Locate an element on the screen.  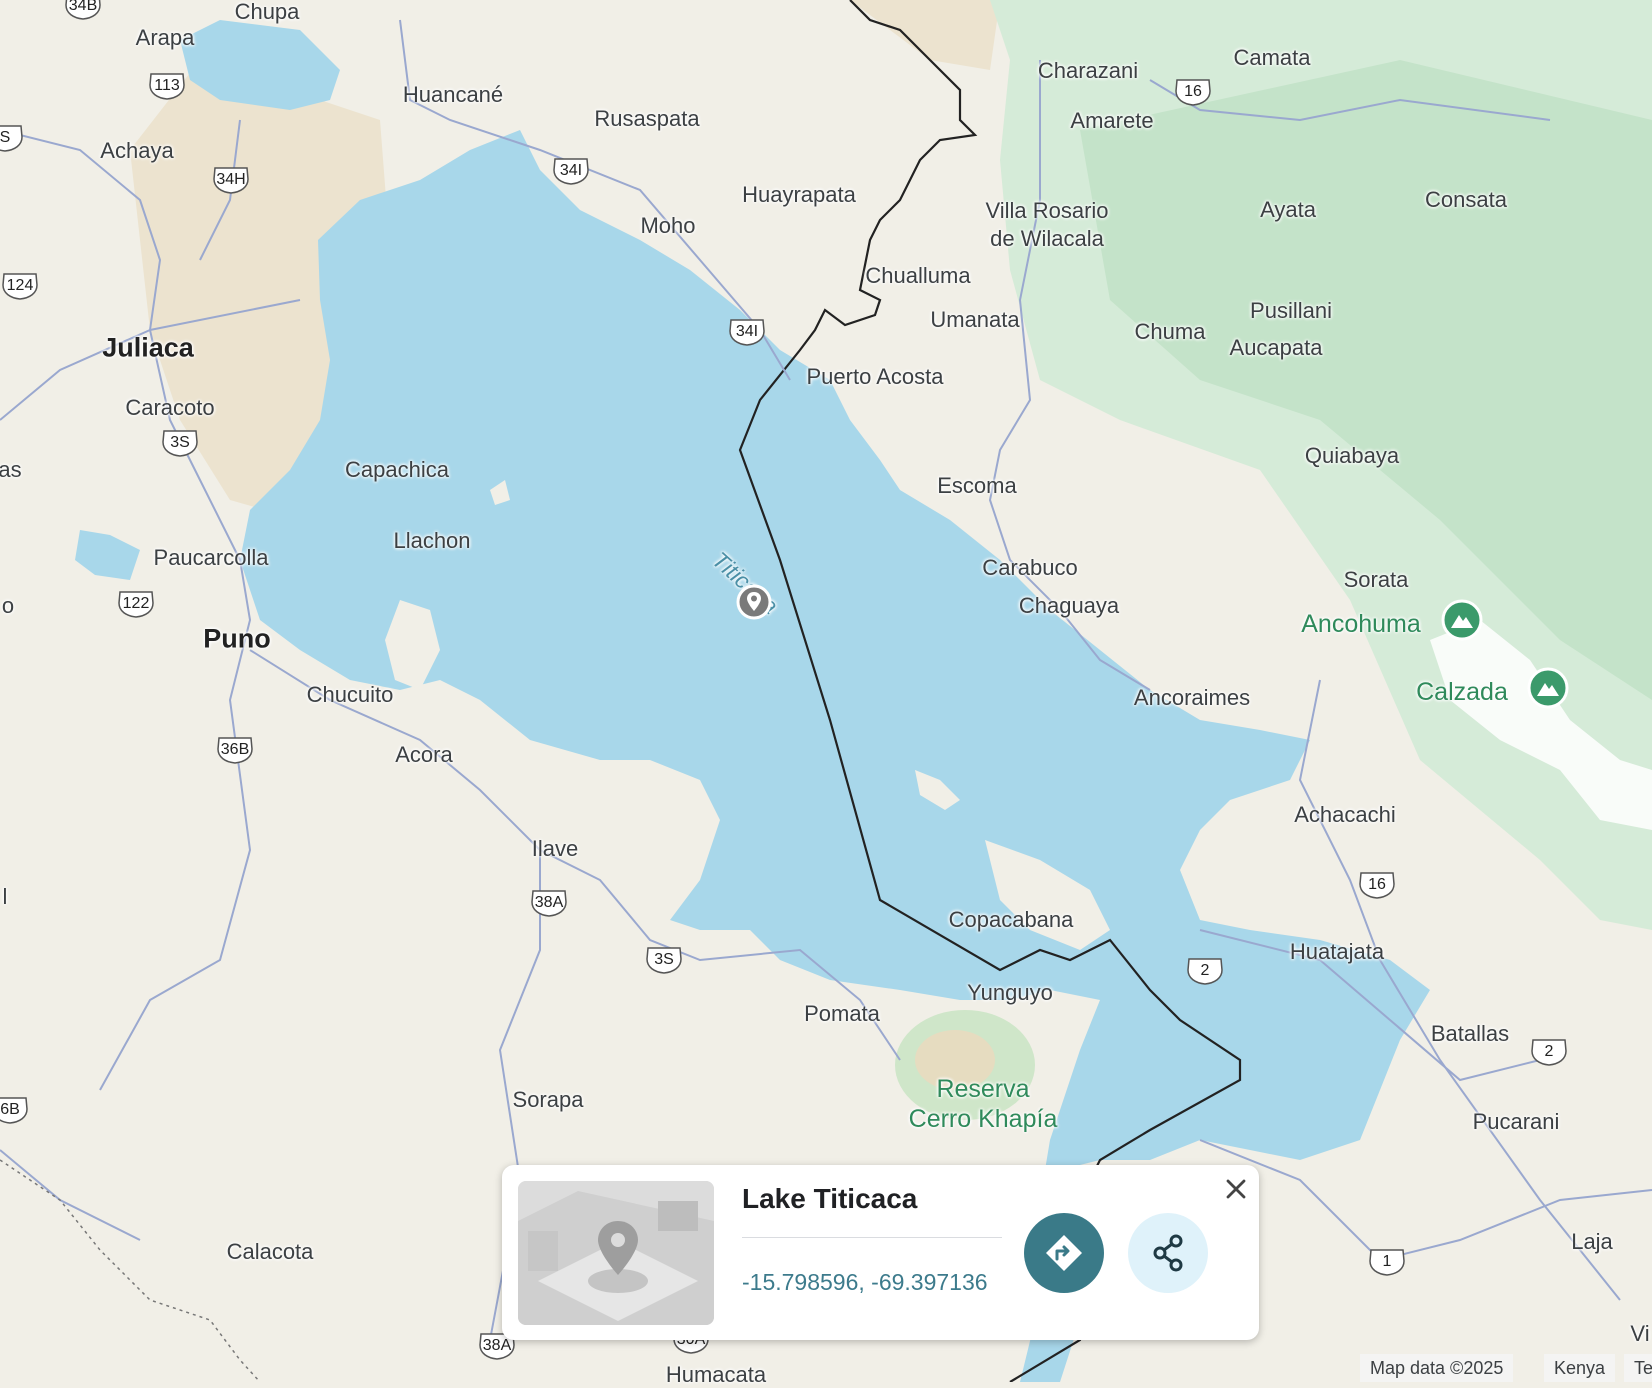
road-shield: 122 is located at coordinates (136, 604).